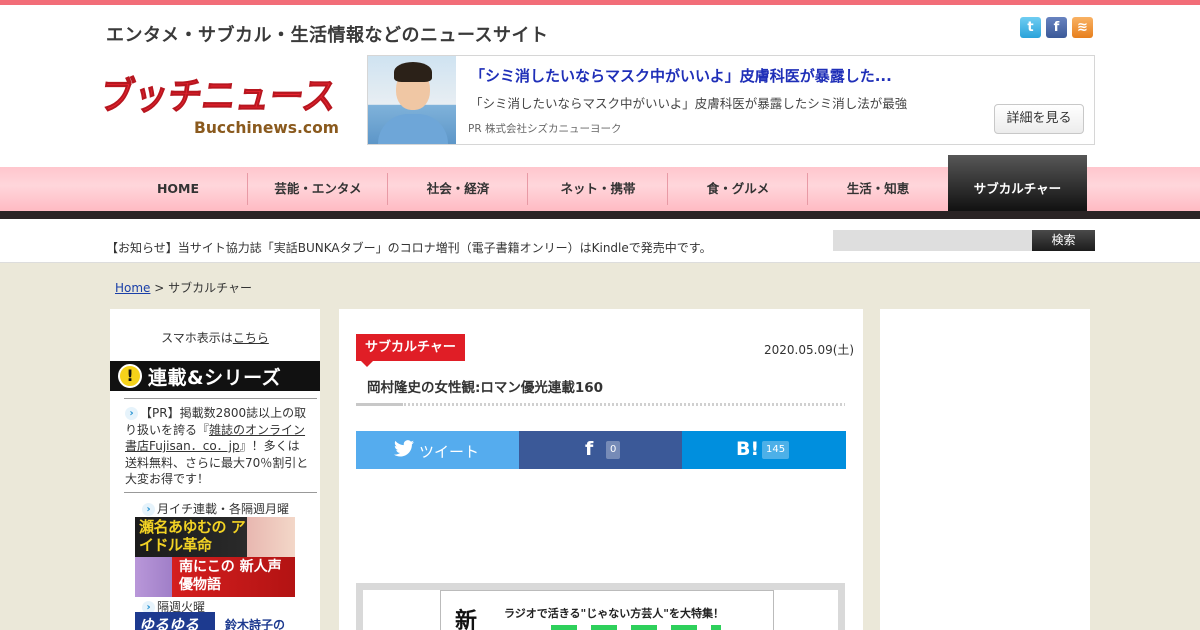  I want to click on nav-food-gourmet: 食・グルメ, so click(738, 189).